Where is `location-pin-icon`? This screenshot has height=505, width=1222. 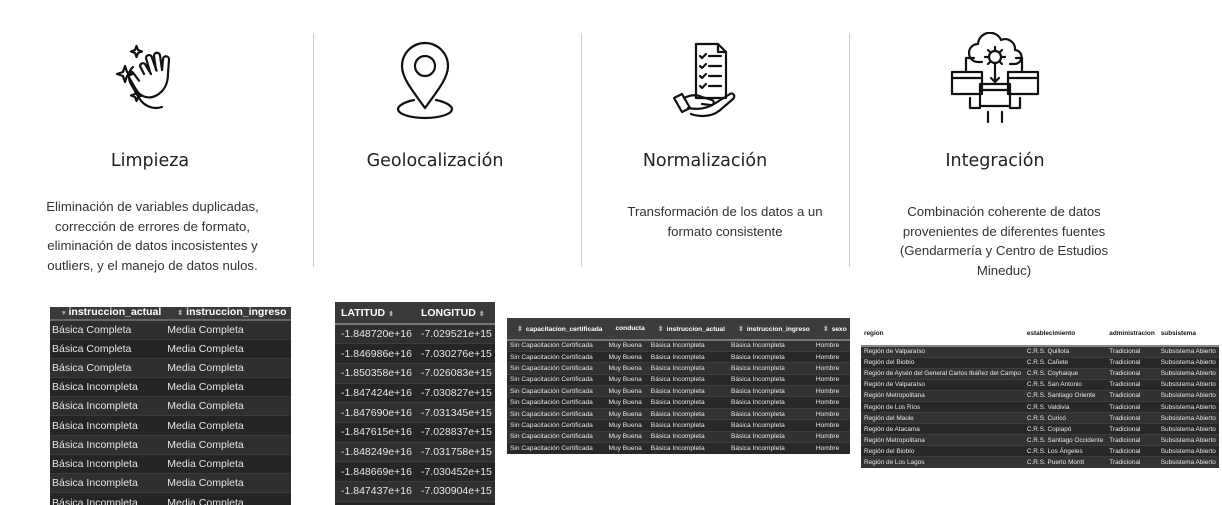
location-pin-icon is located at coordinates (425, 80).